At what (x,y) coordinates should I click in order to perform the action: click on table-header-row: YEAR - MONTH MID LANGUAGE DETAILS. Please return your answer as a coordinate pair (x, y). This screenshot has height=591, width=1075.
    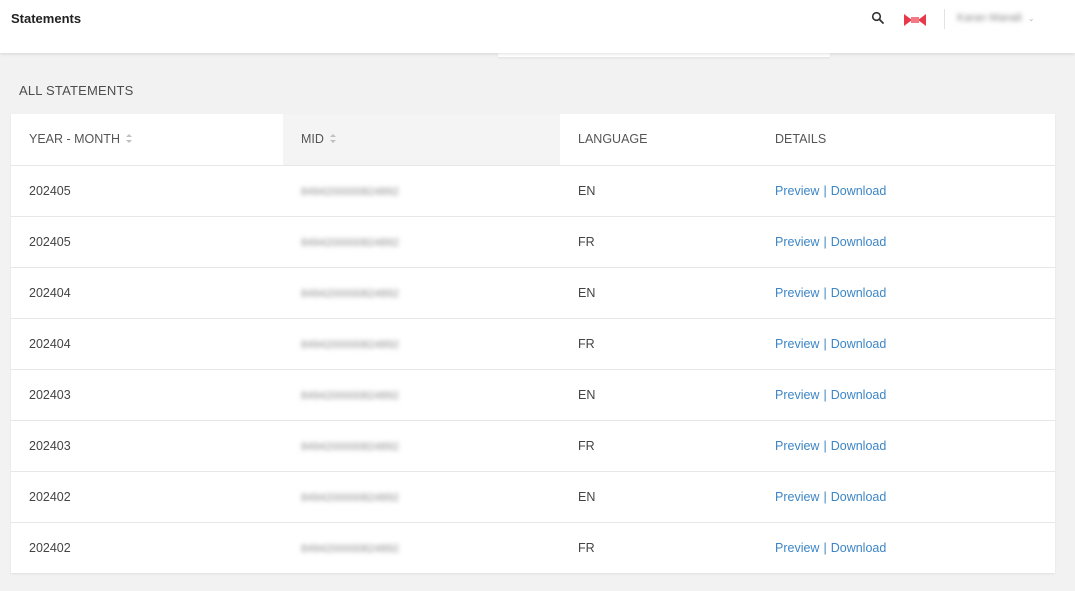
    Looking at the image, I should click on (533, 140).